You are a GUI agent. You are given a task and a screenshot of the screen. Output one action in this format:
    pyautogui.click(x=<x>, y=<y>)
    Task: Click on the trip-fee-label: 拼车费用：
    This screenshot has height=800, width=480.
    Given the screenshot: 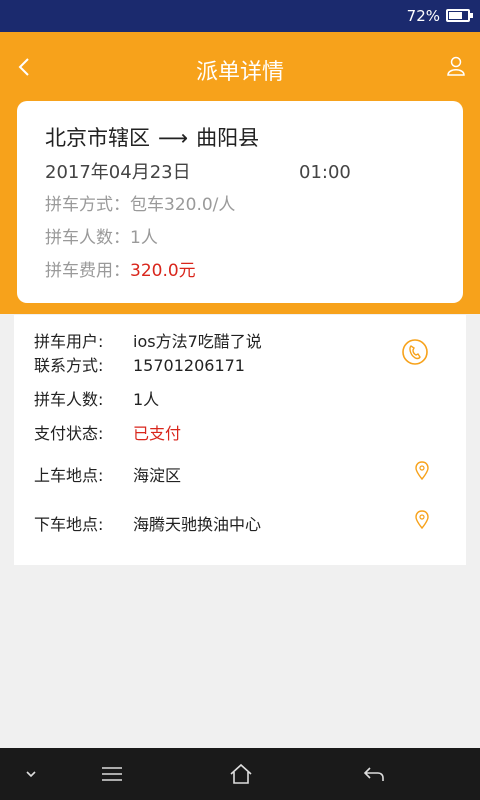 What is the action you would take?
    pyautogui.click(x=87, y=271)
    